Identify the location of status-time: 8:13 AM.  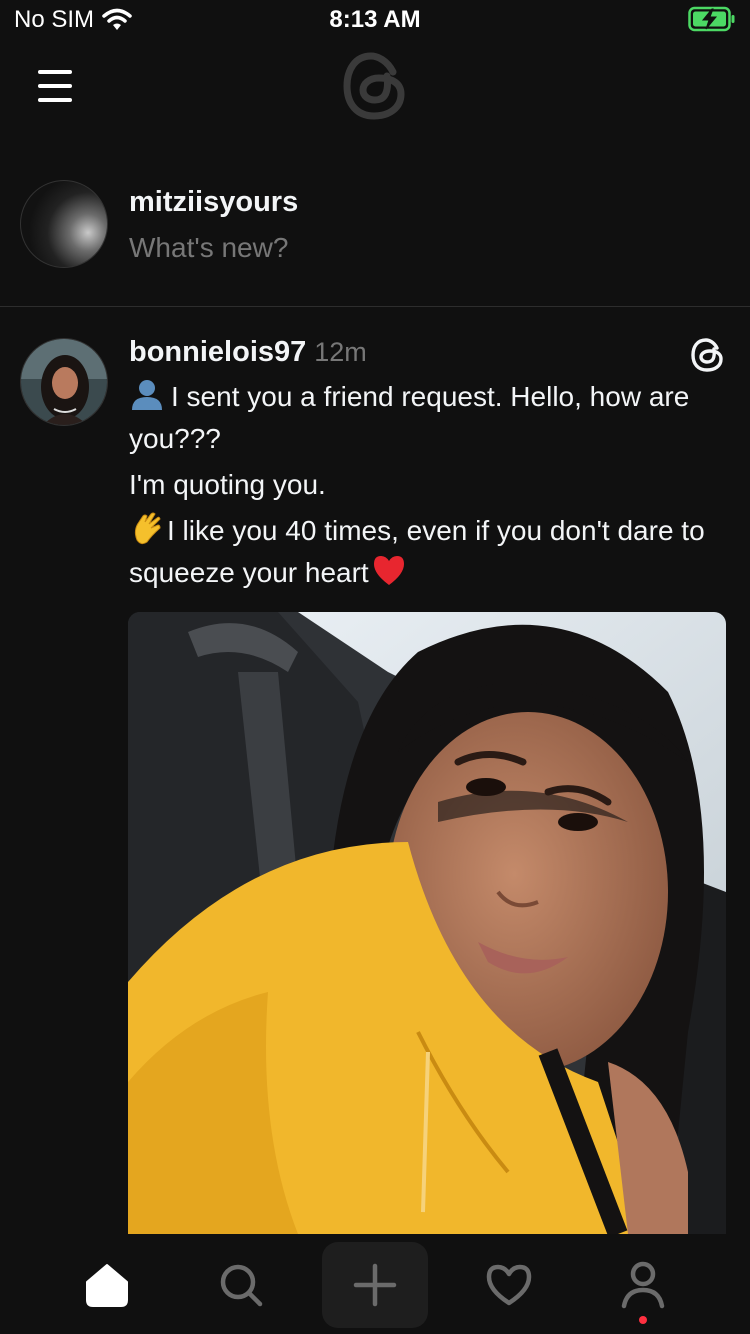
(375, 19).